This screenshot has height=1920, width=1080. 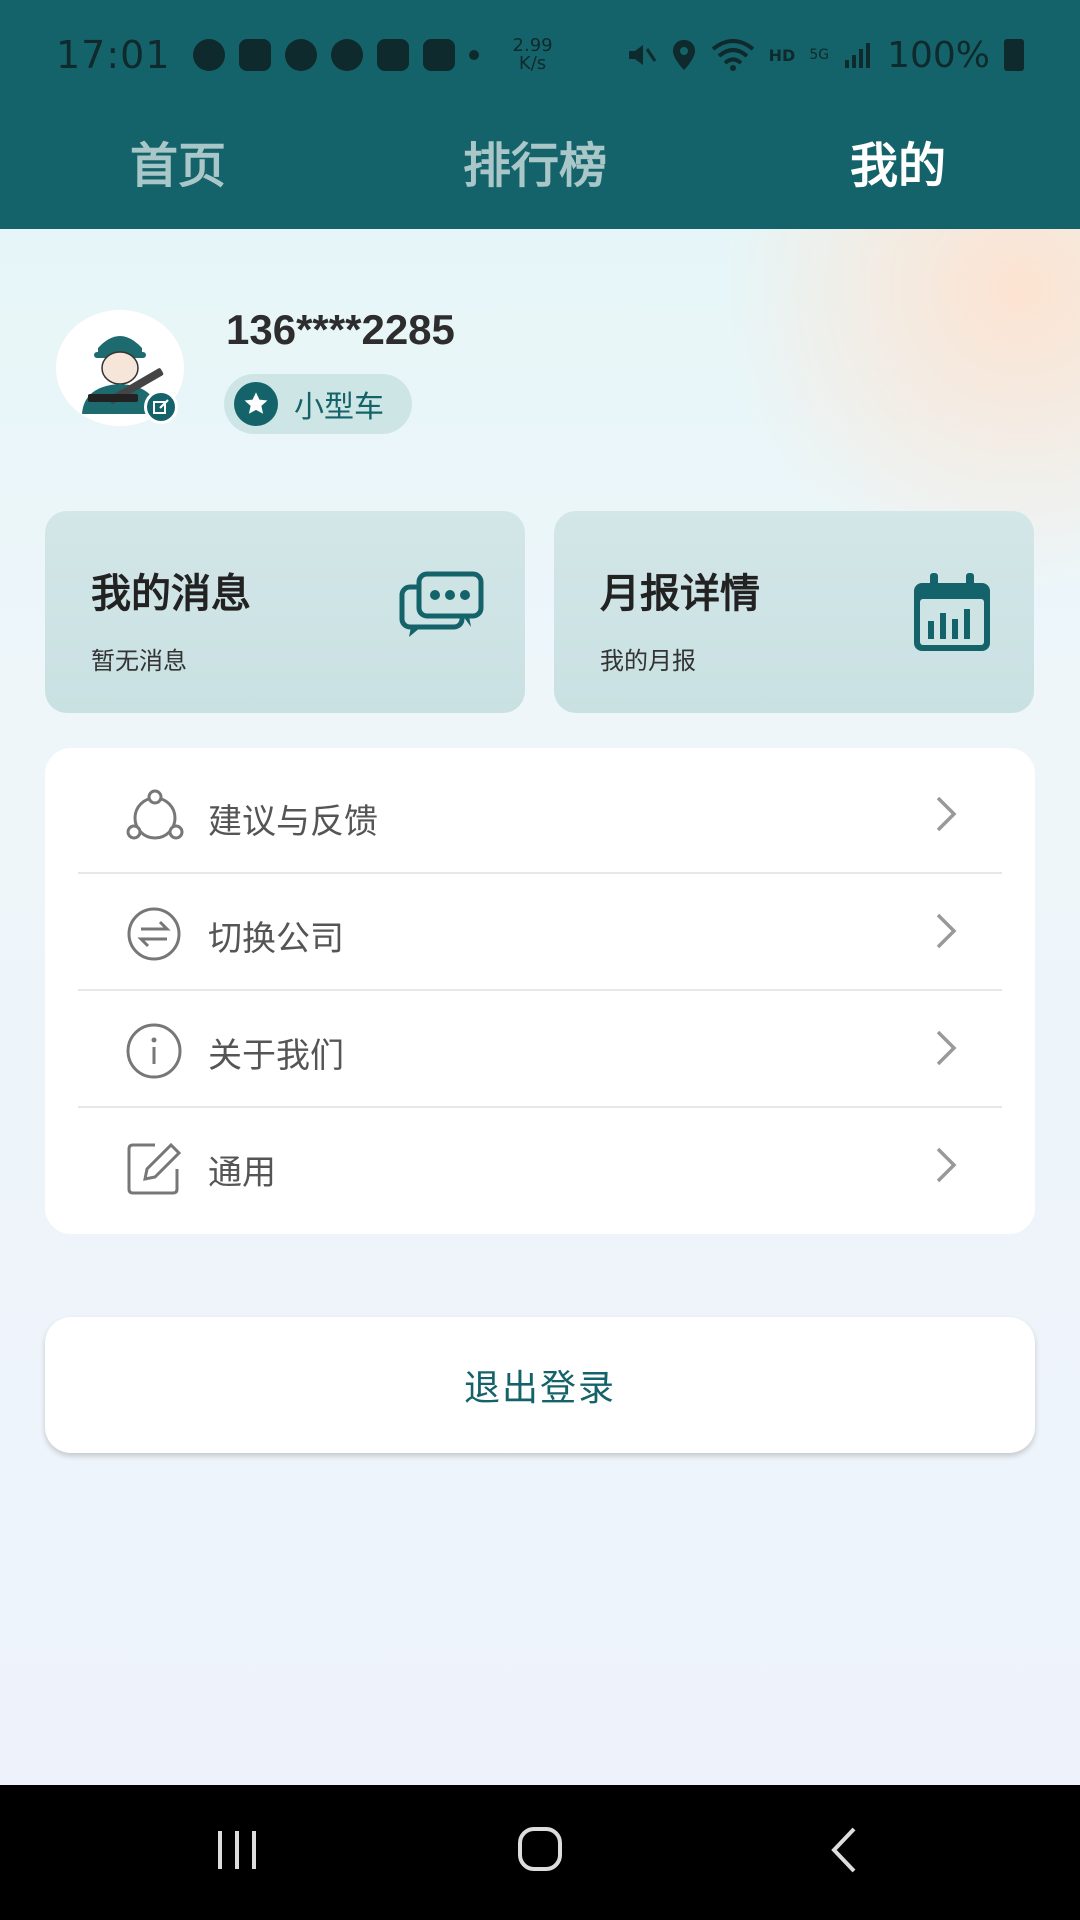 What do you see at coordinates (540, 933) in the screenshot?
I see `menu-item-switch-company: 切换公司` at bounding box center [540, 933].